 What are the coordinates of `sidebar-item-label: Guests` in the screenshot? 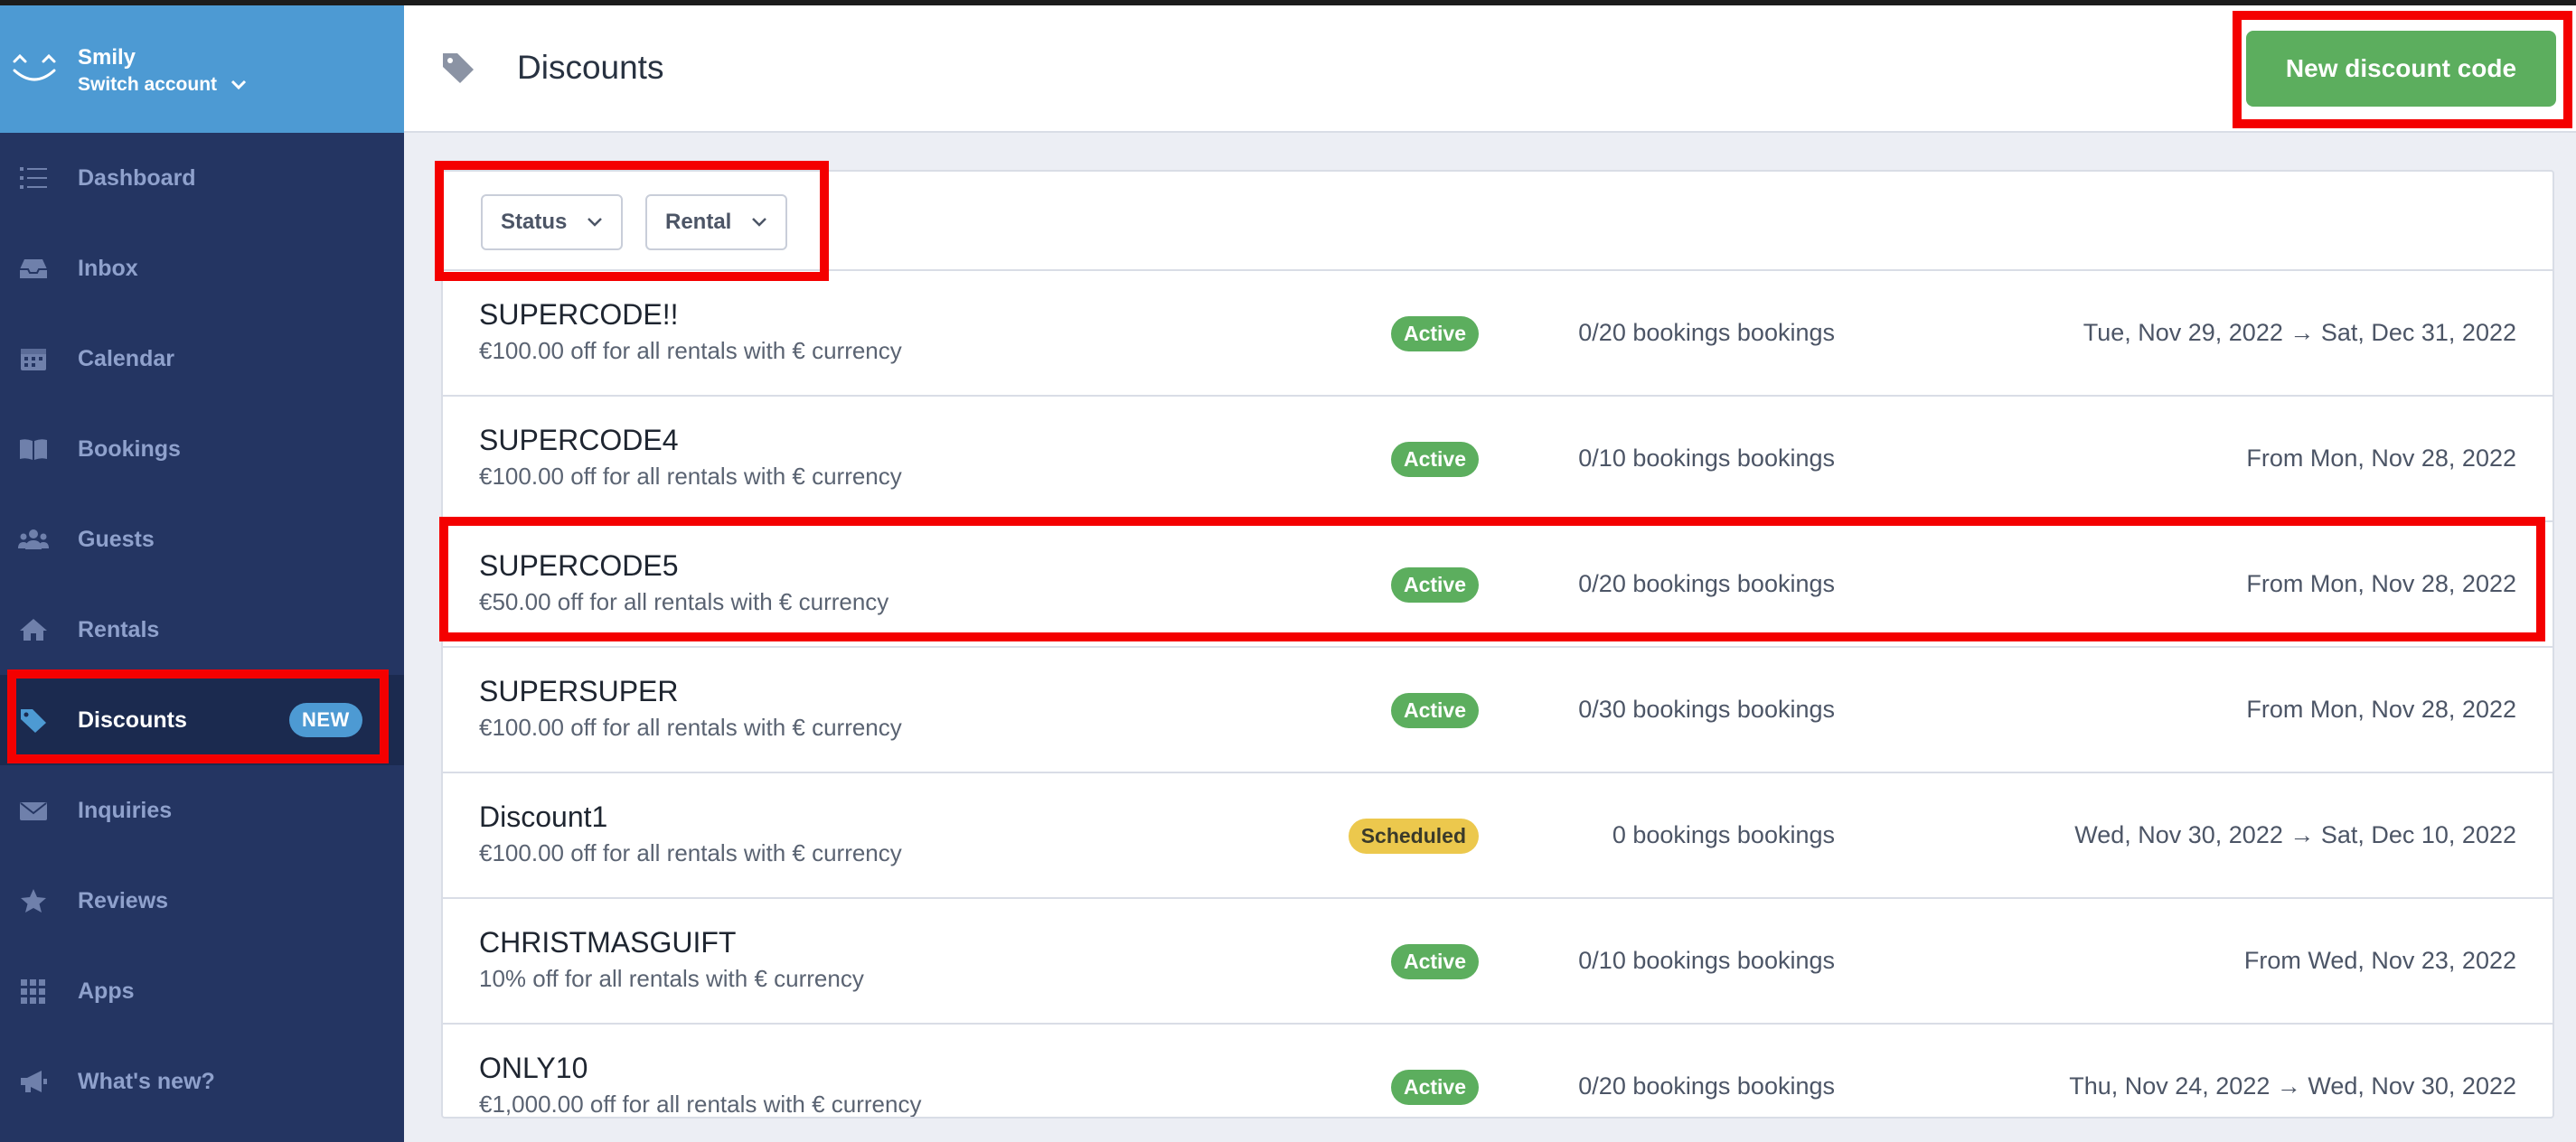 It's located at (117, 539).